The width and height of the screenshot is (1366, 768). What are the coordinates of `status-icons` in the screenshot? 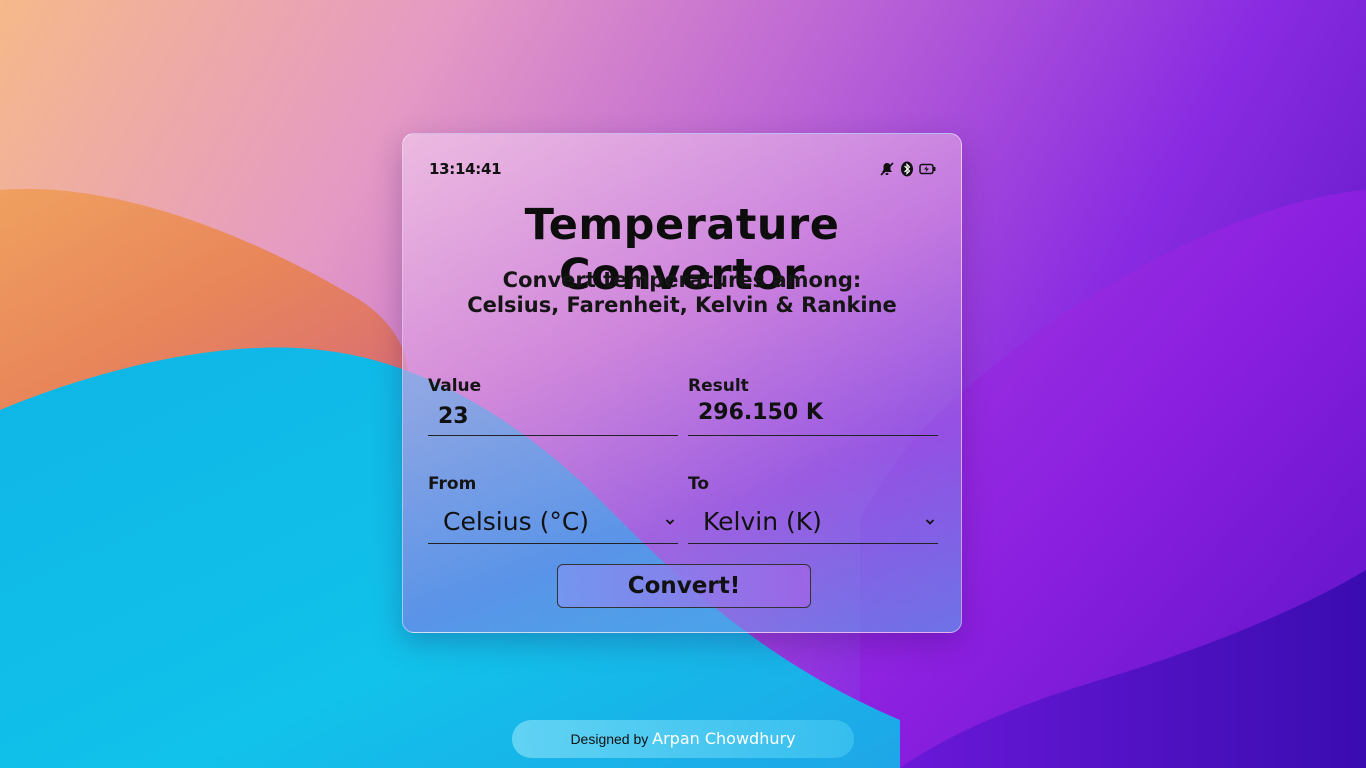 It's located at (908, 169).